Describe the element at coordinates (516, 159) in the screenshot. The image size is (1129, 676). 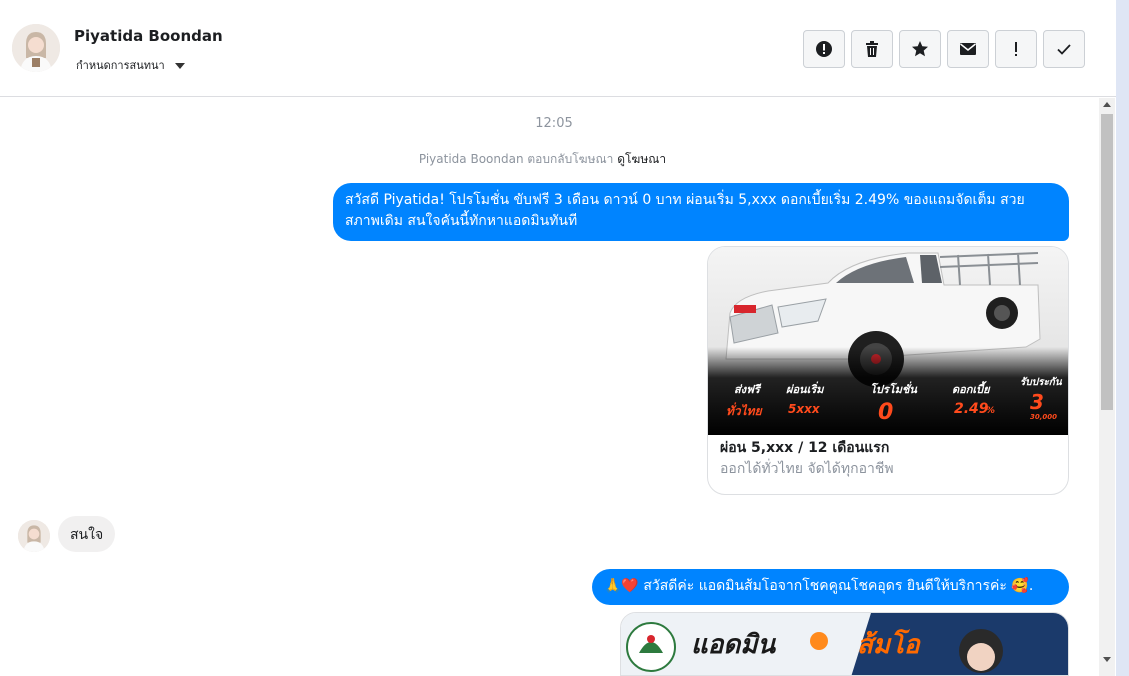
I see `ad-reply-text: Piyatida Boondan ตอบกลับโฆษณา` at that location.